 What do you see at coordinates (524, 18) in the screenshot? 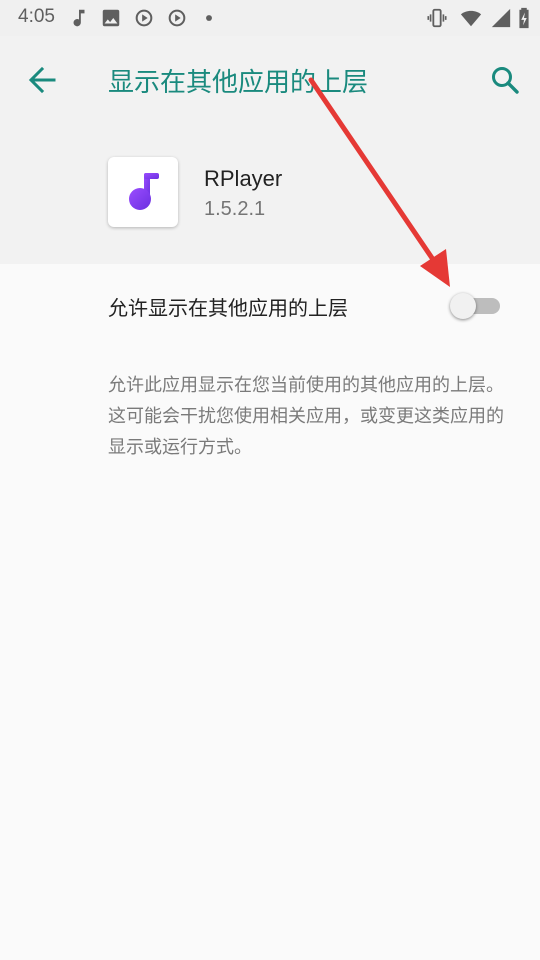
I see `battery-charging-icon` at bounding box center [524, 18].